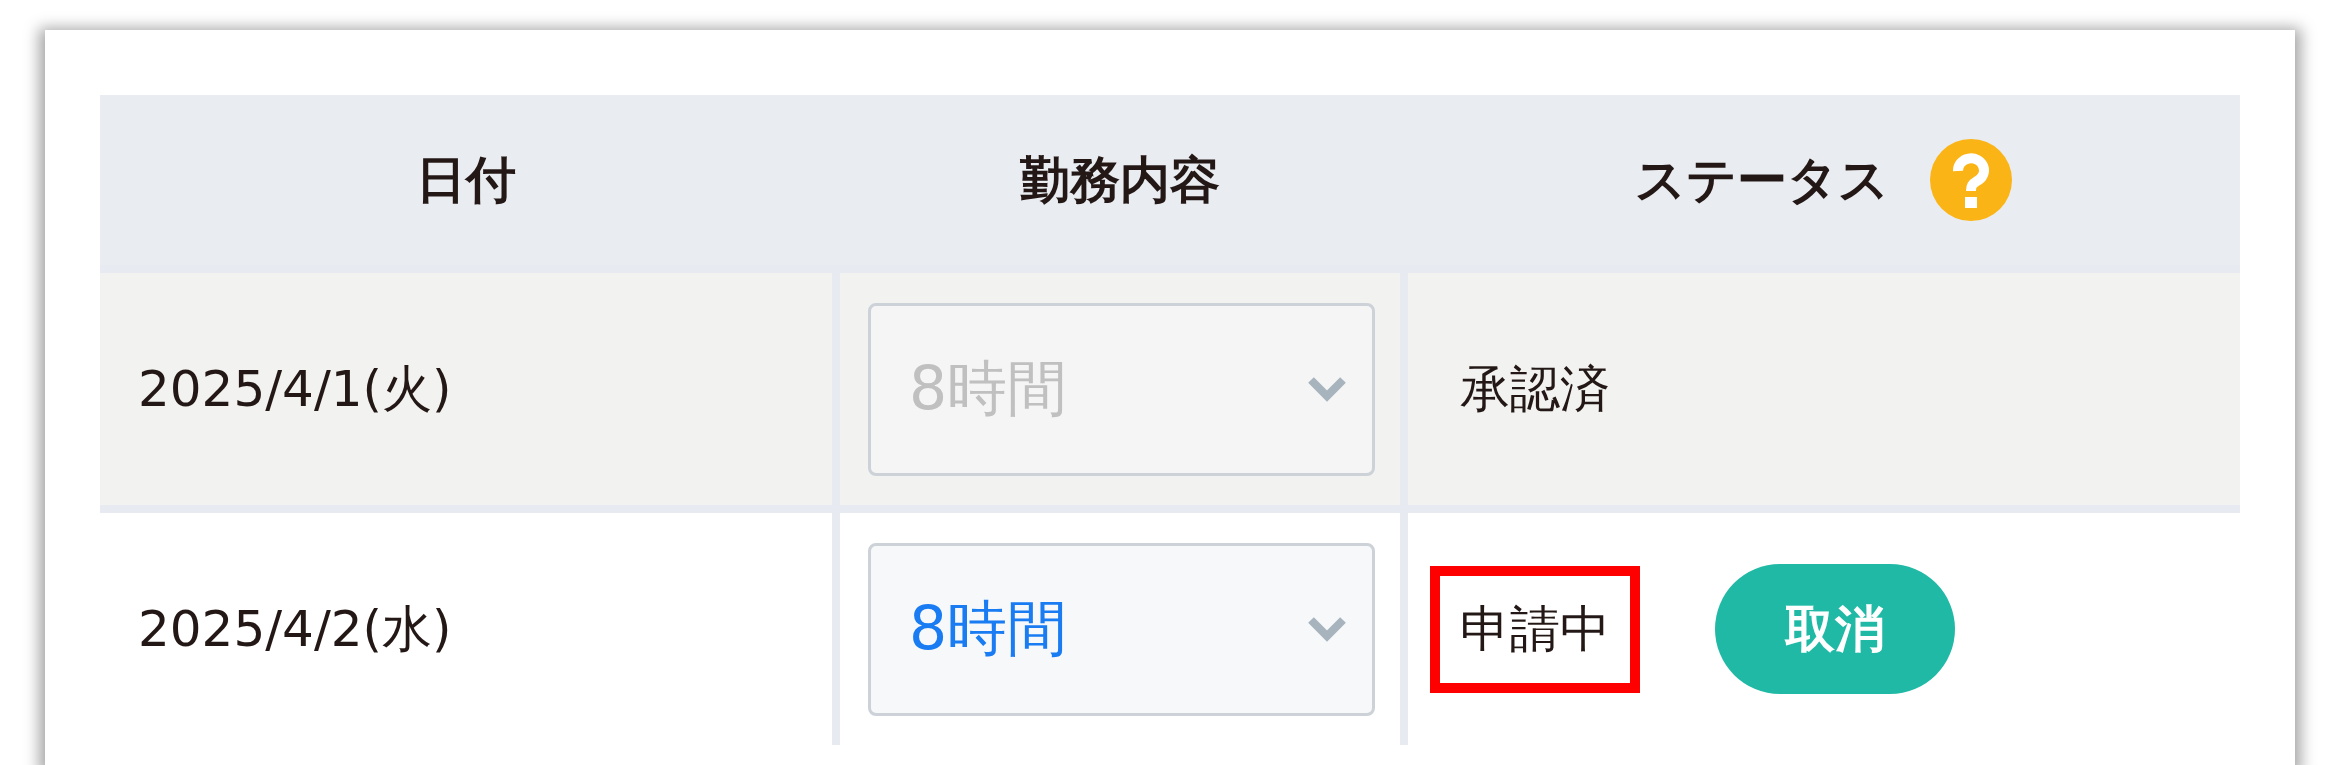 The height and width of the screenshot is (765, 2342). What do you see at coordinates (1762, 180) in the screenshot?
I see `column-header: ステータス` at bounding box center [1762, 180].